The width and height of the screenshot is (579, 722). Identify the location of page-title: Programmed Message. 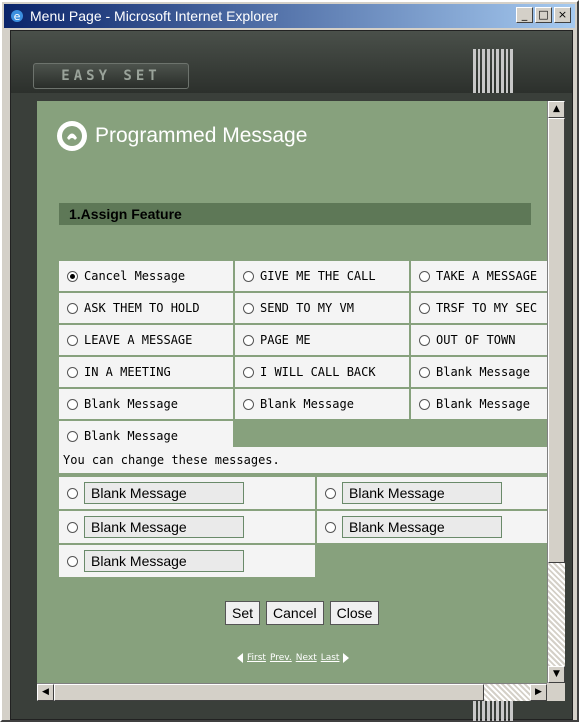
(201, 135).